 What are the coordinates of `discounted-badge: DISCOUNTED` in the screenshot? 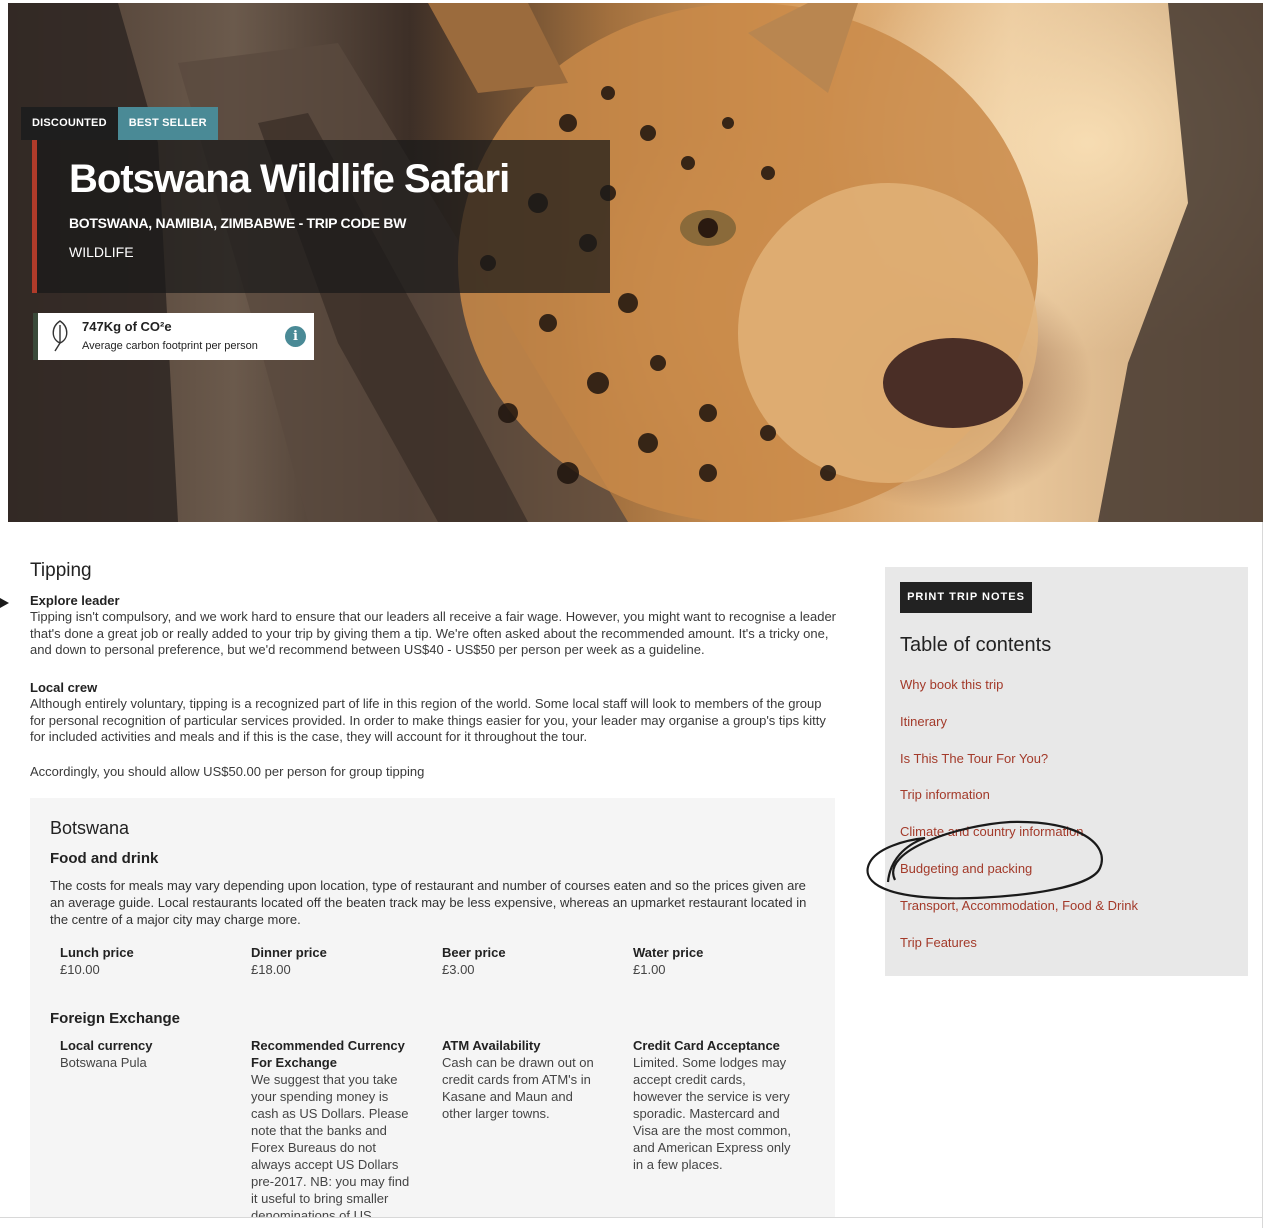 It's located at (69, 123).